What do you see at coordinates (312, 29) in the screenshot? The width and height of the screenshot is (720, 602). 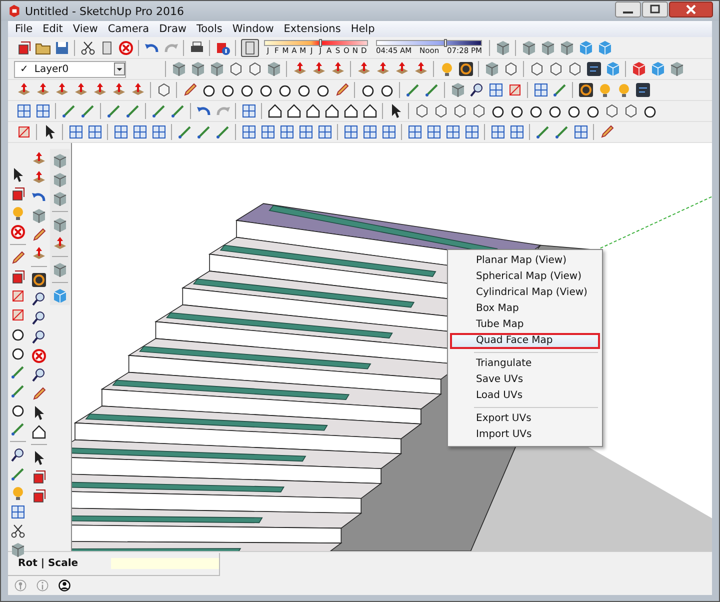 I see `menu-item: Extensions` at bounding box center [312, 29].